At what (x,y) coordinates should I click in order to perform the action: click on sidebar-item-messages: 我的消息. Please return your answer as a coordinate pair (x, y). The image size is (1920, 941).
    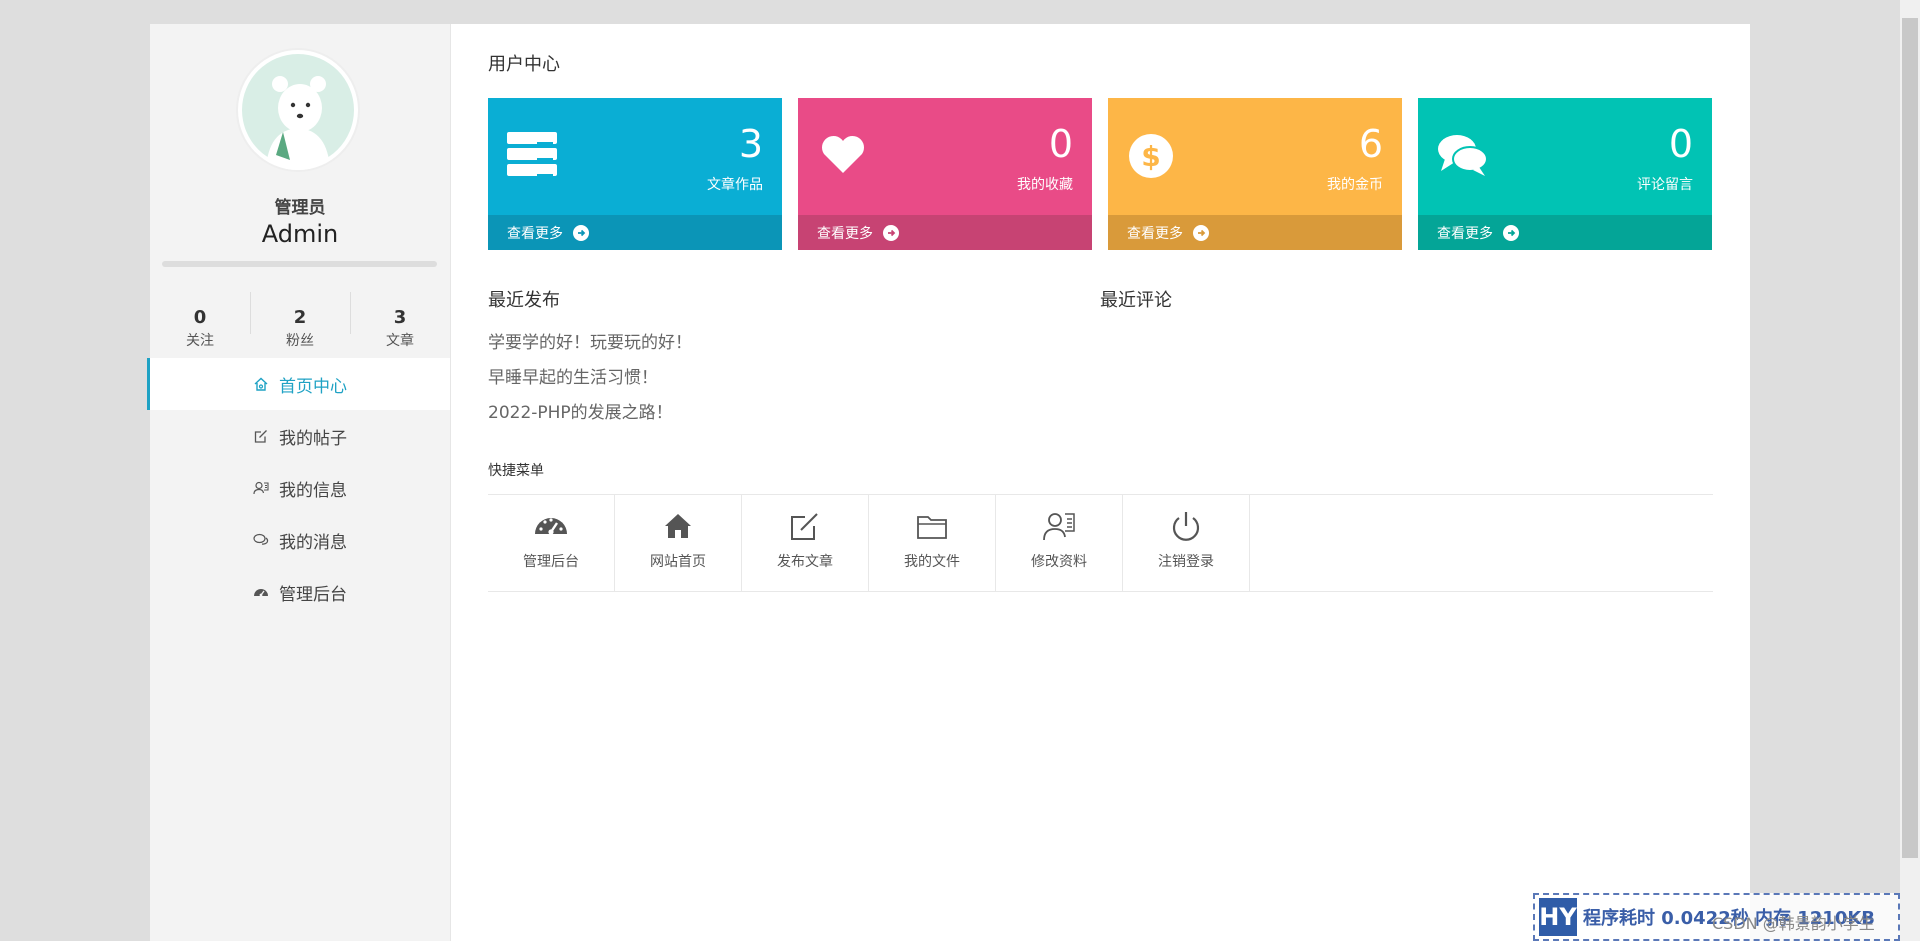
    Looking at the image, I should click on (300, 540).